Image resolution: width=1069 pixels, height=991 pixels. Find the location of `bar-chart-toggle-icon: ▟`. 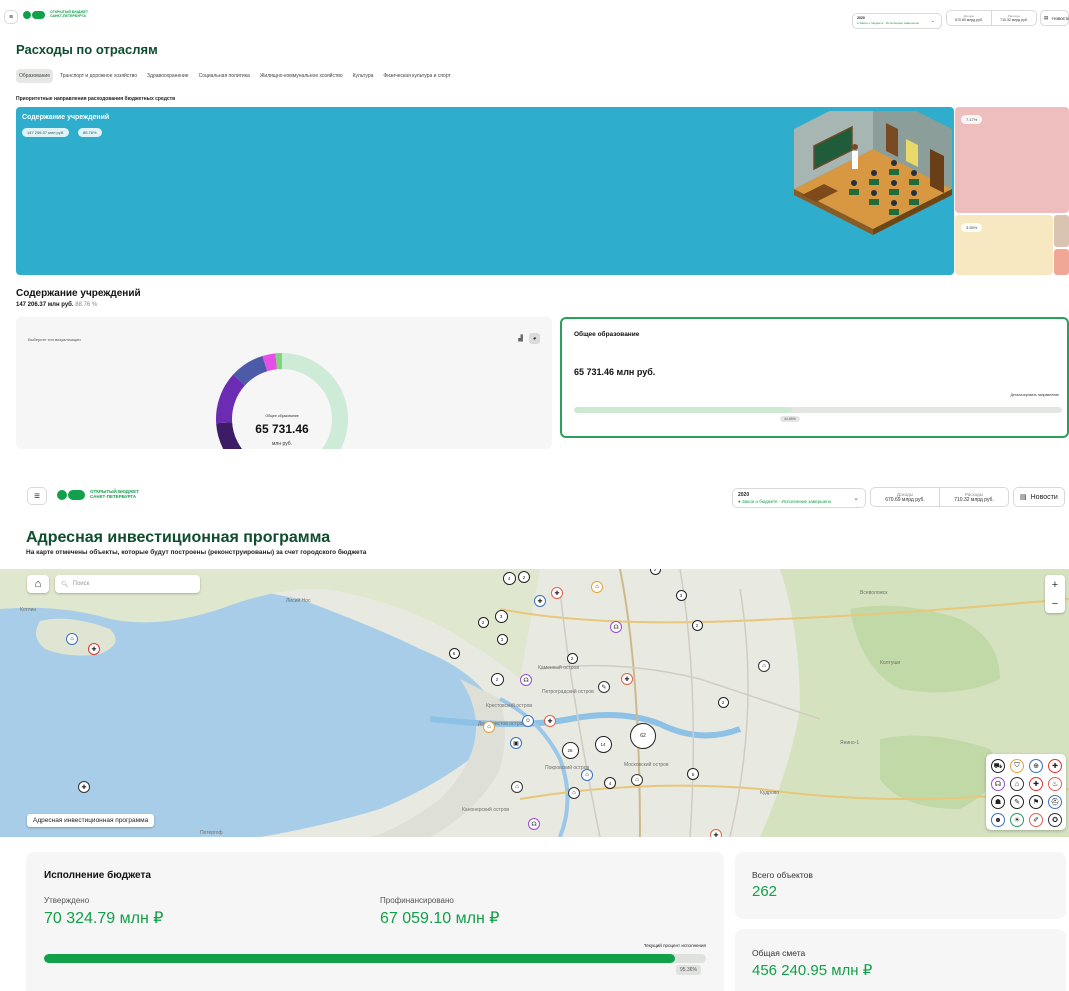

bar-chart-toggle-icon: ▟ is located at coordinates (520, 338).